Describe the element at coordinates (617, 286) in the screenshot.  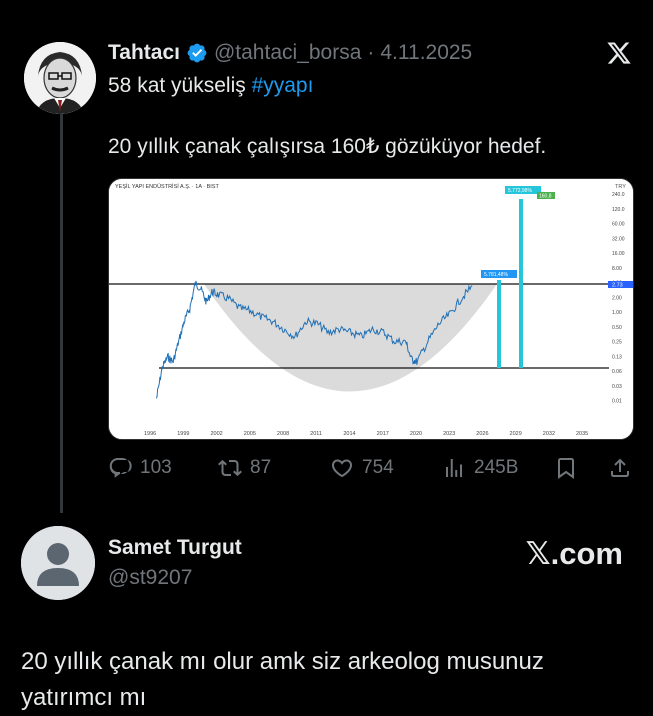
I see `resistance-price-label: 2.73` at that location.